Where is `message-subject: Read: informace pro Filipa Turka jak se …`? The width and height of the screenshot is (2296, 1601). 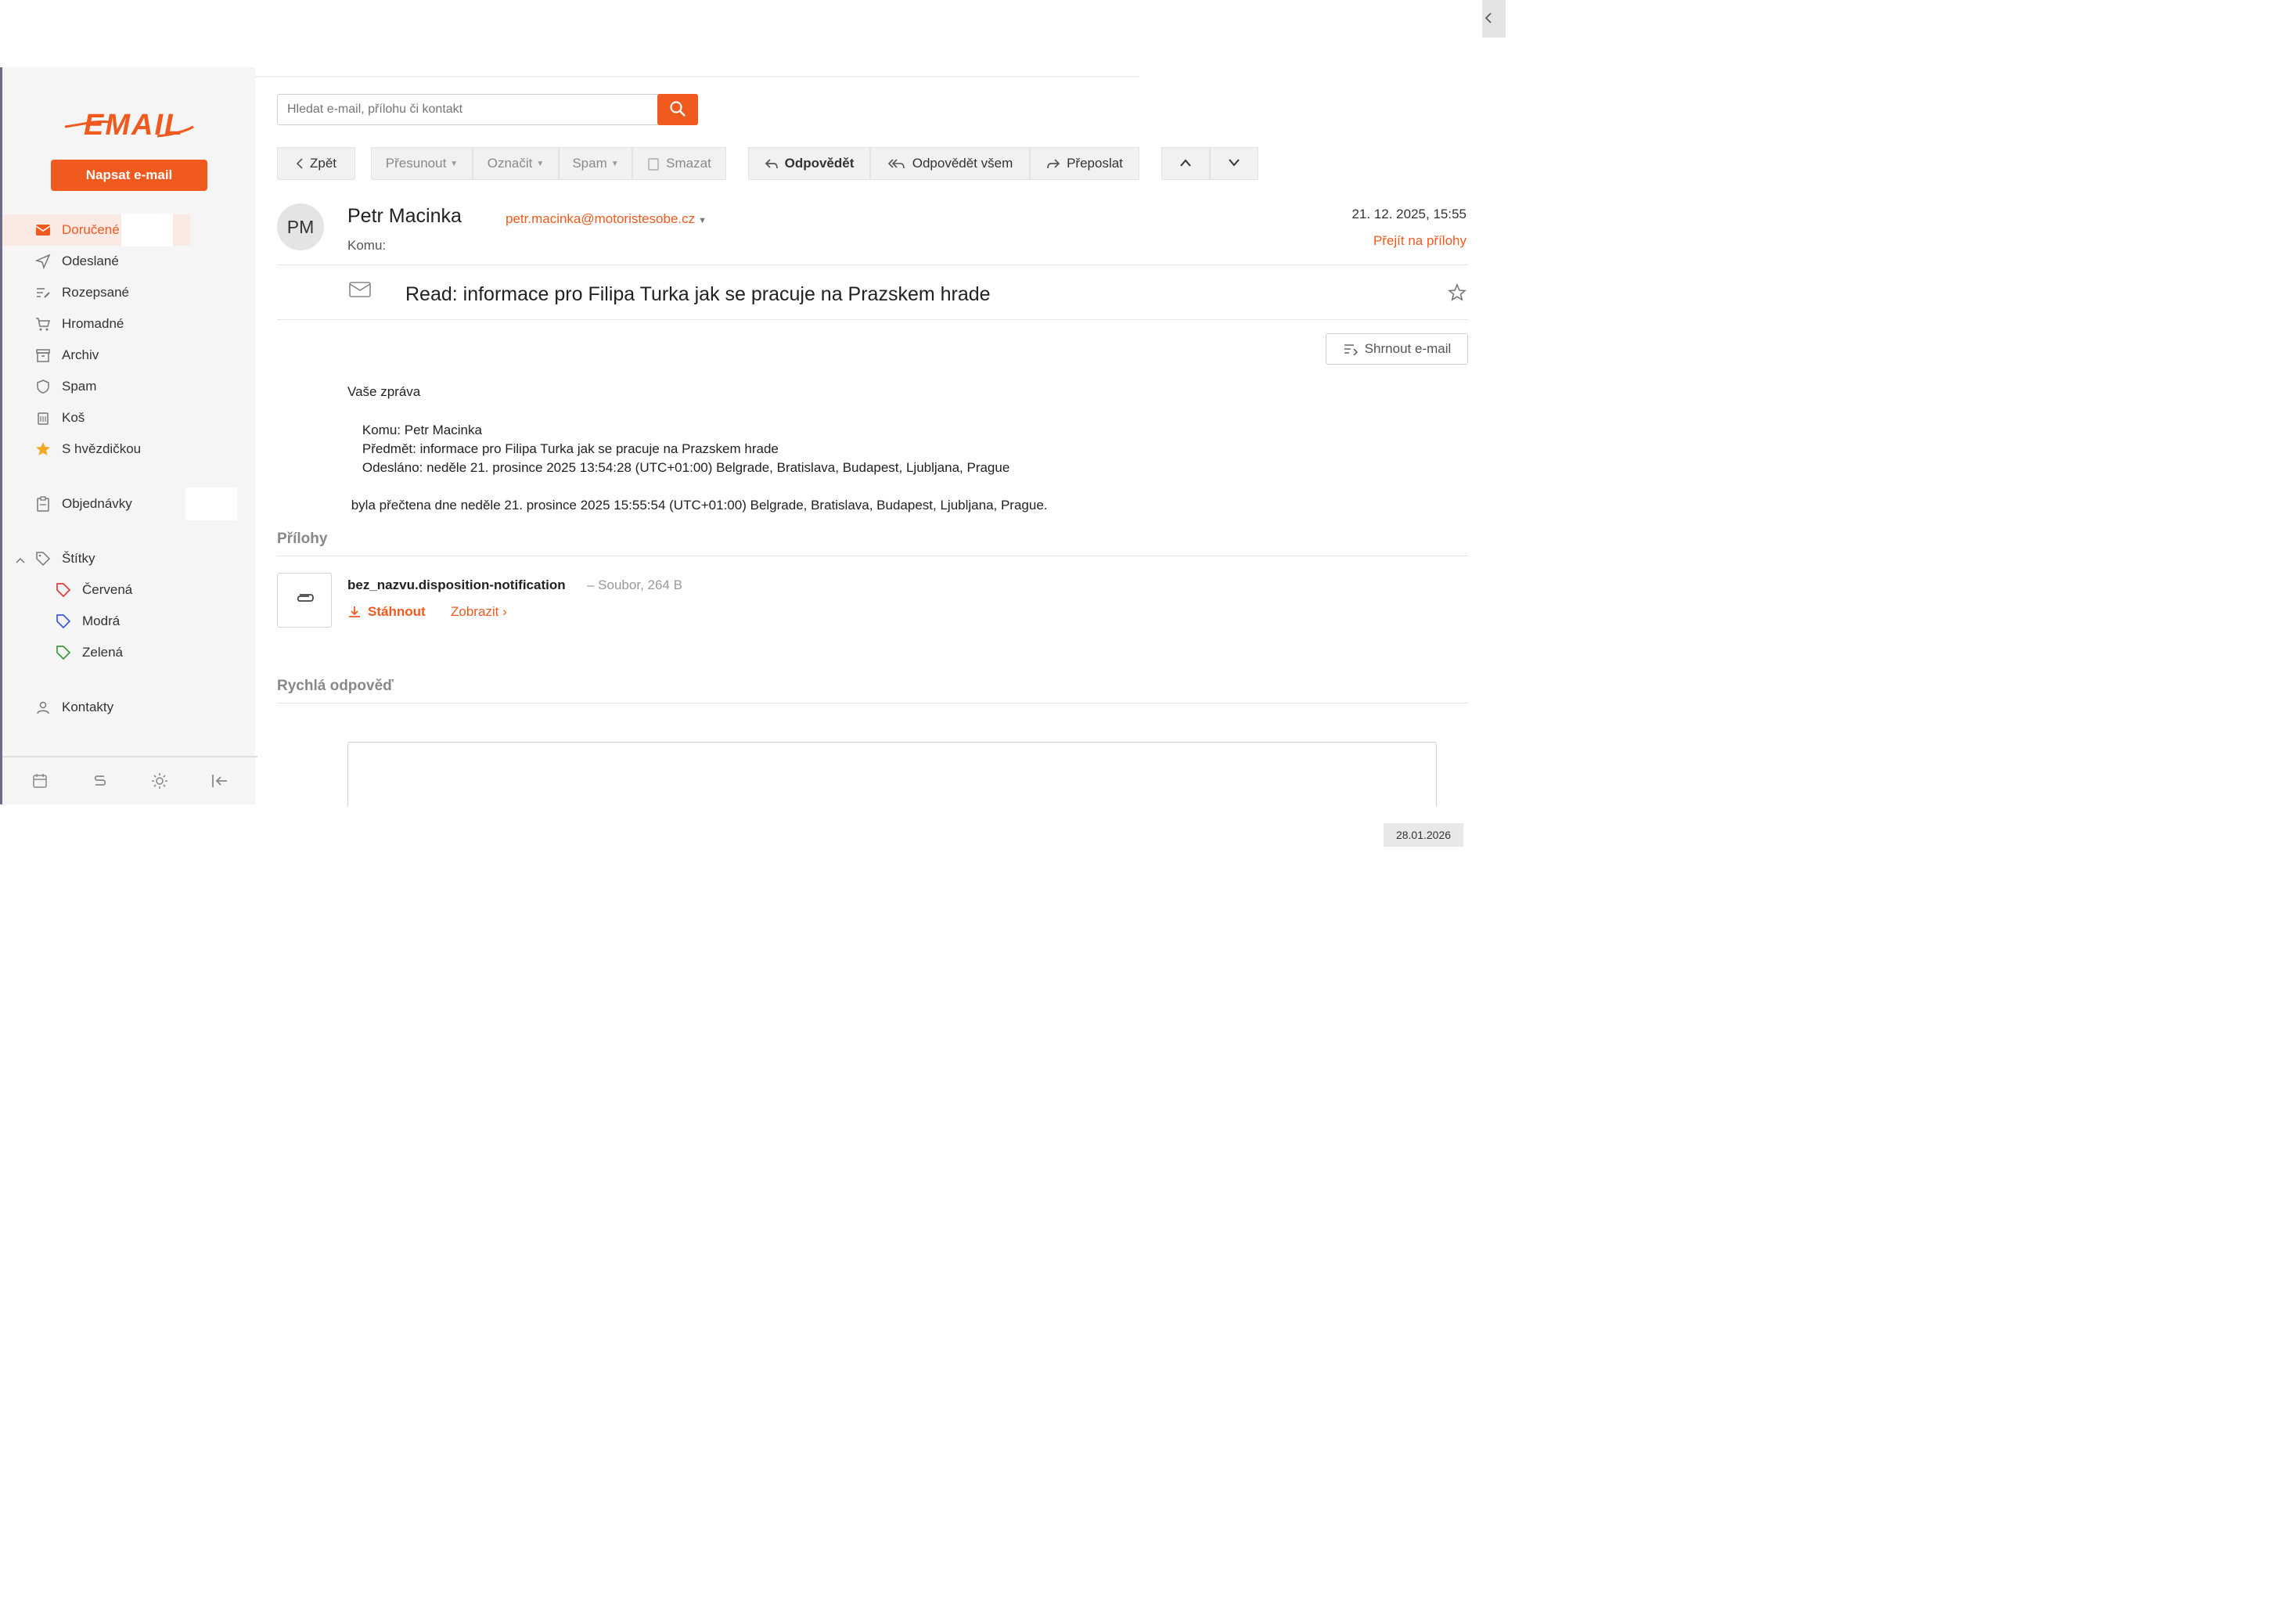
message-subject: Read: informace pro Filipa Turka jak se … is located at coordinates (698, 294).